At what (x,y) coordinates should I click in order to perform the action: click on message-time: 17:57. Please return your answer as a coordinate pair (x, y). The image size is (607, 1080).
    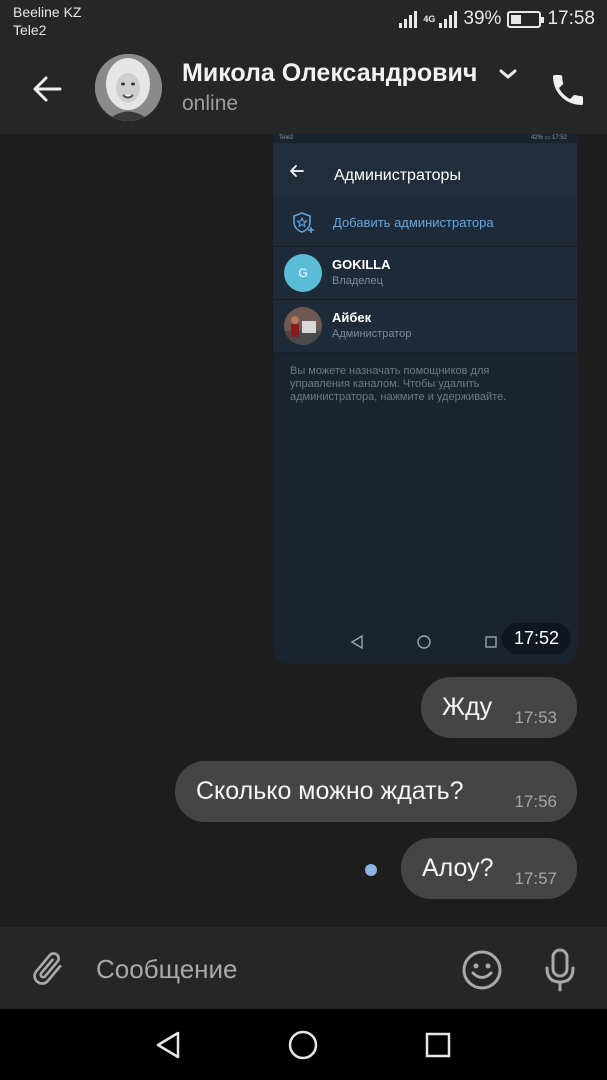
    Looking at the image, I should click on (535, 878).